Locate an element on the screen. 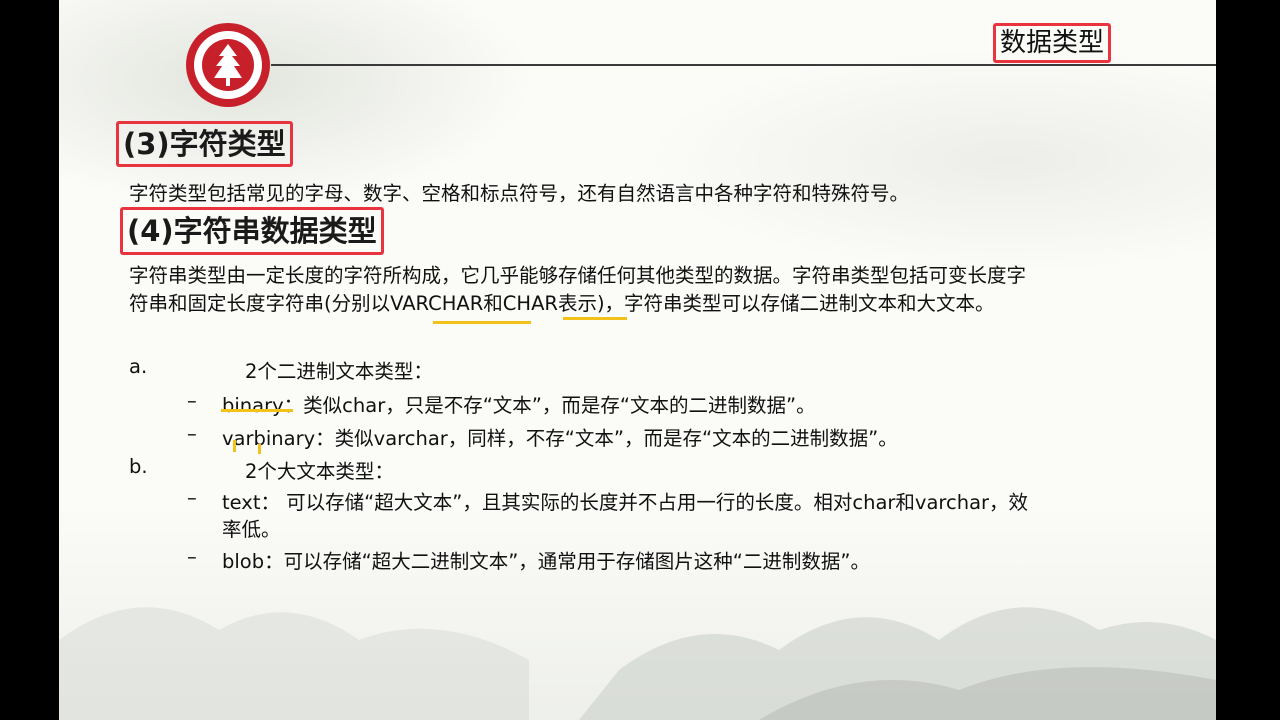 The height and width of the screenshot is (720, 1280). list-b-item-text-continued: 率低。 is located at coordinates (251, 529).